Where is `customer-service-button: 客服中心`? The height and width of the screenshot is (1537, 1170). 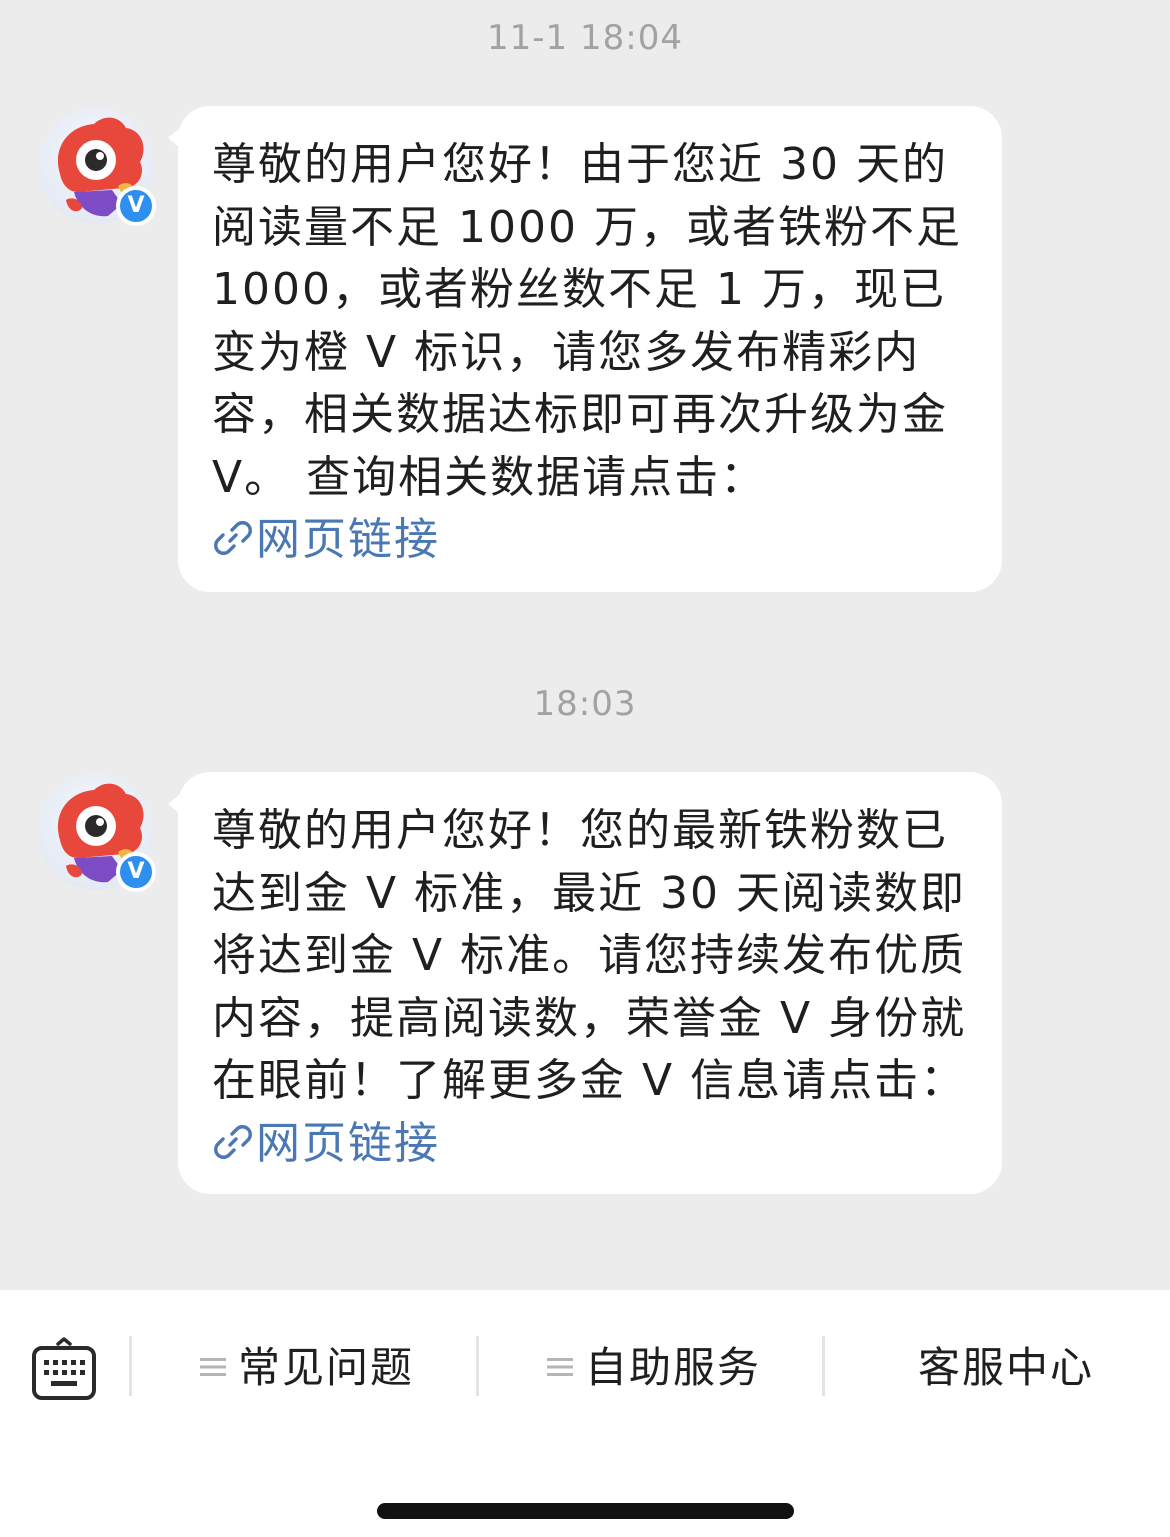 customer-service-button: 客服中心 is located at coordinates (1006, 1368).